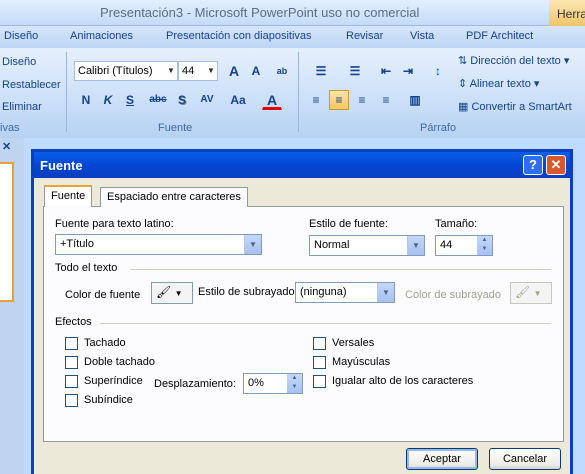  Describe the element at coordinates (105, 343) in the screenshot. I see `strikethrough-label: Tachado` at that location.